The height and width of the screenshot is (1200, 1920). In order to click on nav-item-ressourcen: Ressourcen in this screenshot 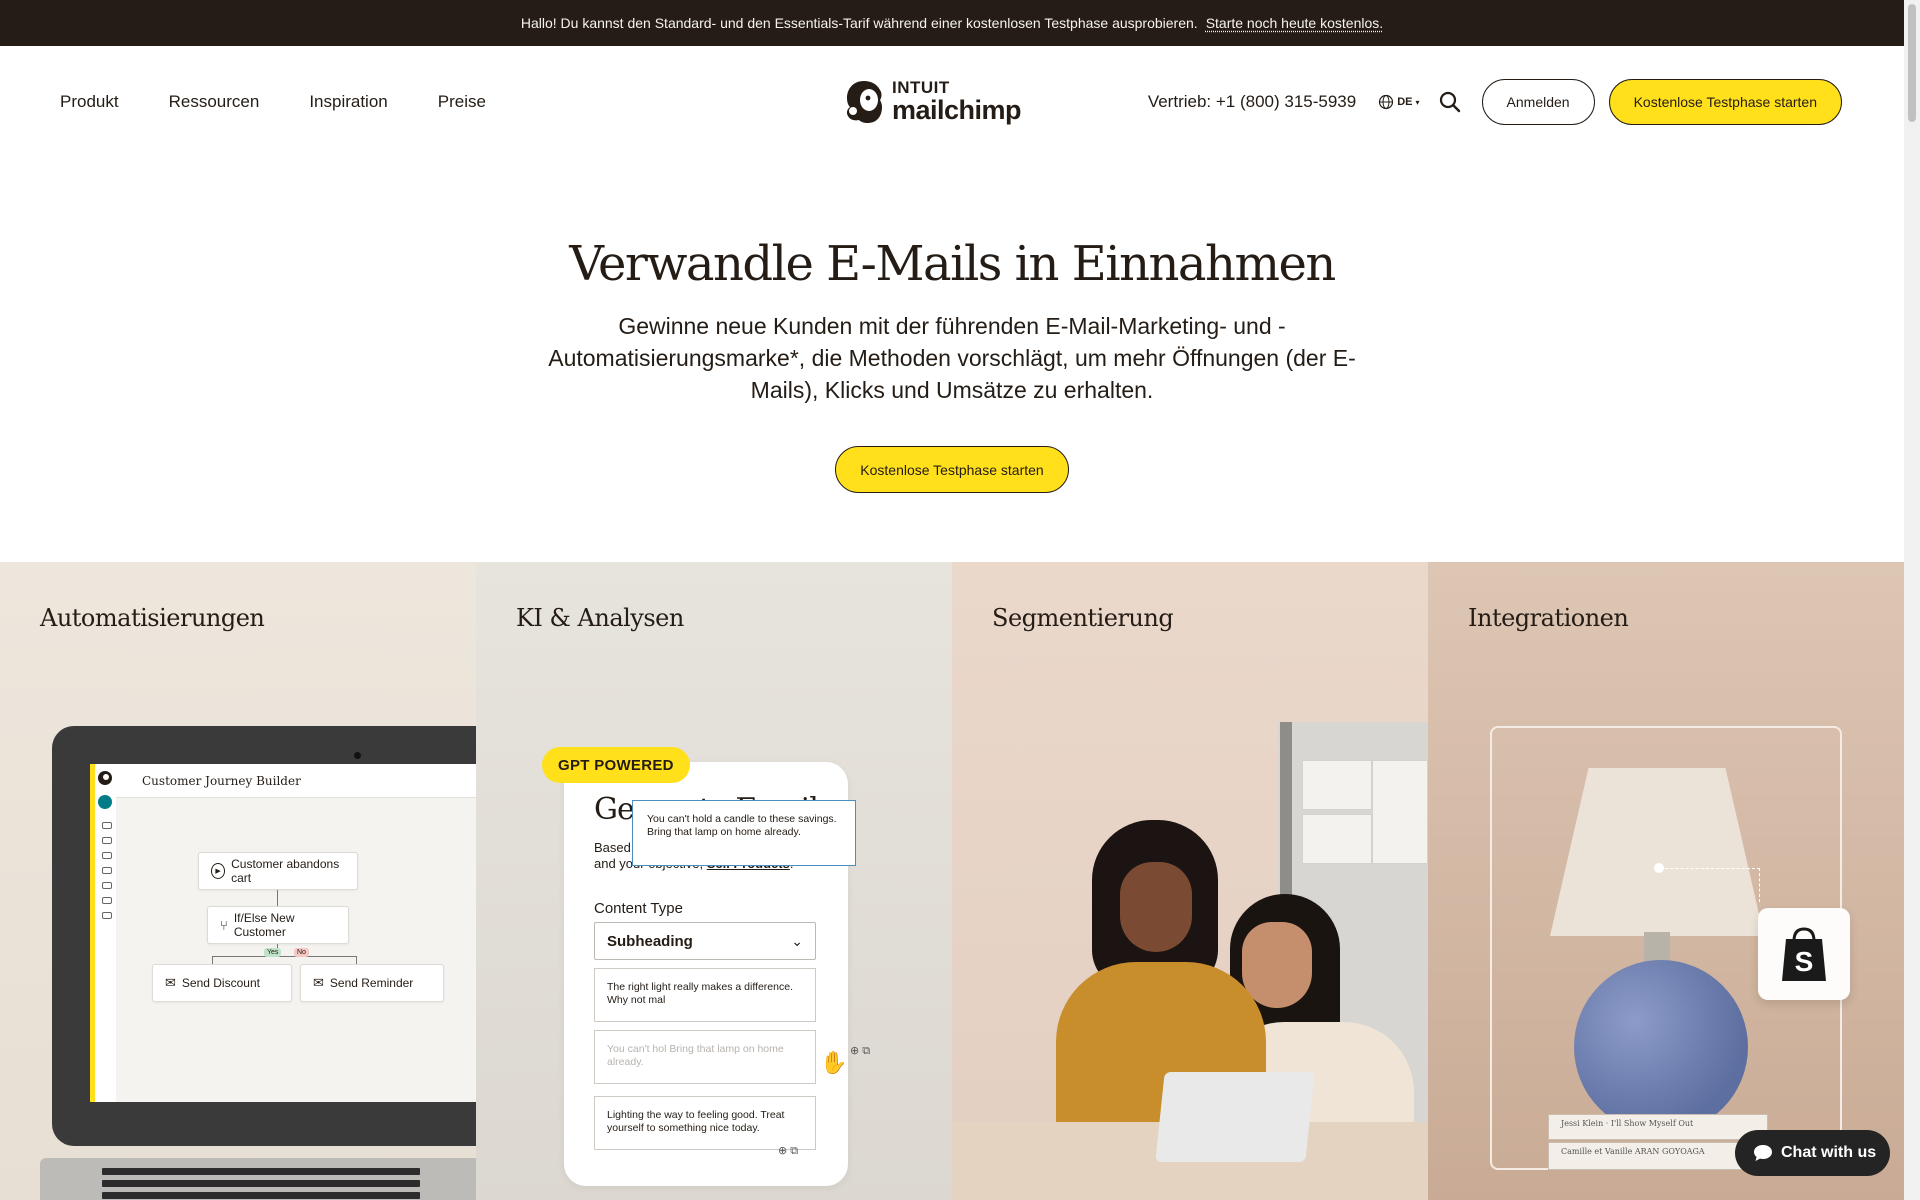, I will do `click(214, 102)`.